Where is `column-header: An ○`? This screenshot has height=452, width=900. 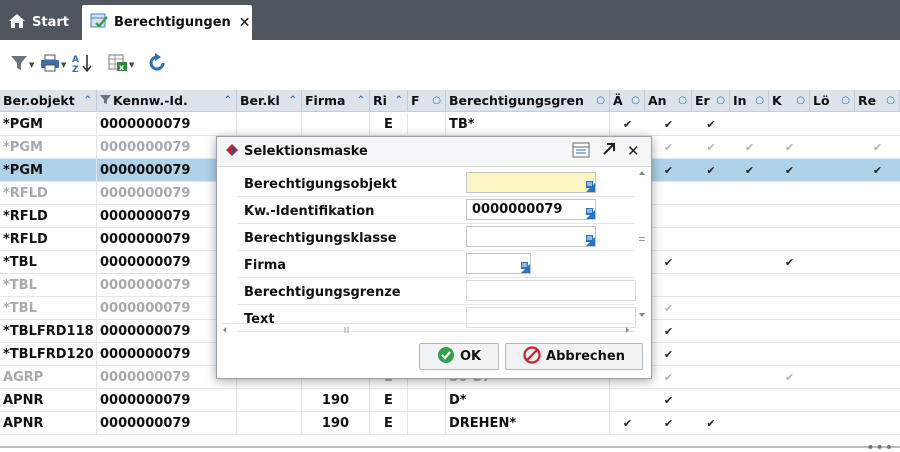
column-header: An ○ is located at coordinates (668, 101).